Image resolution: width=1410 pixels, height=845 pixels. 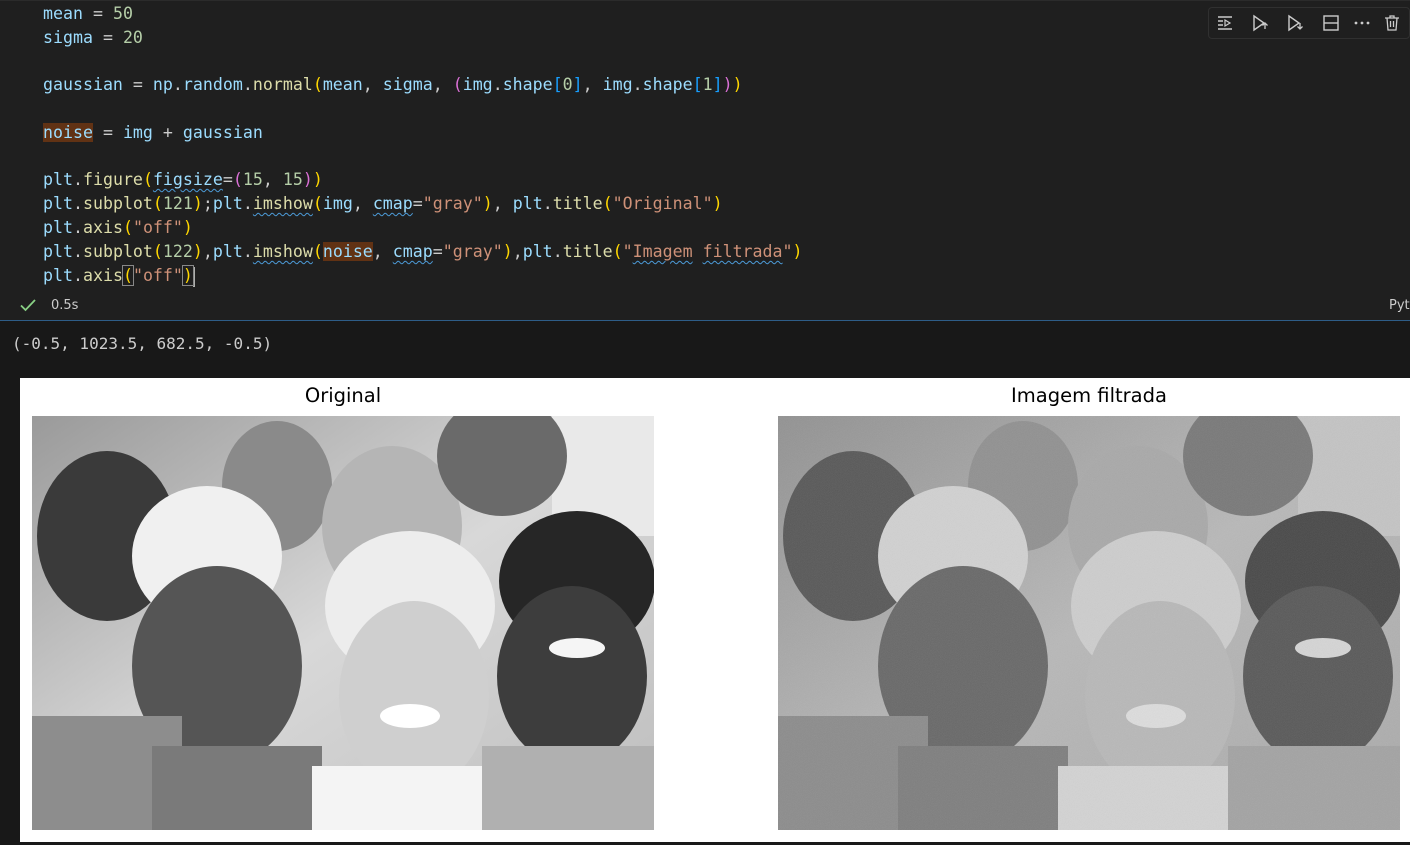 What do you see at coordinates (1309, 23) in the screenshot?
I see `cell-toolbar` at bounding box center [1309, 23].